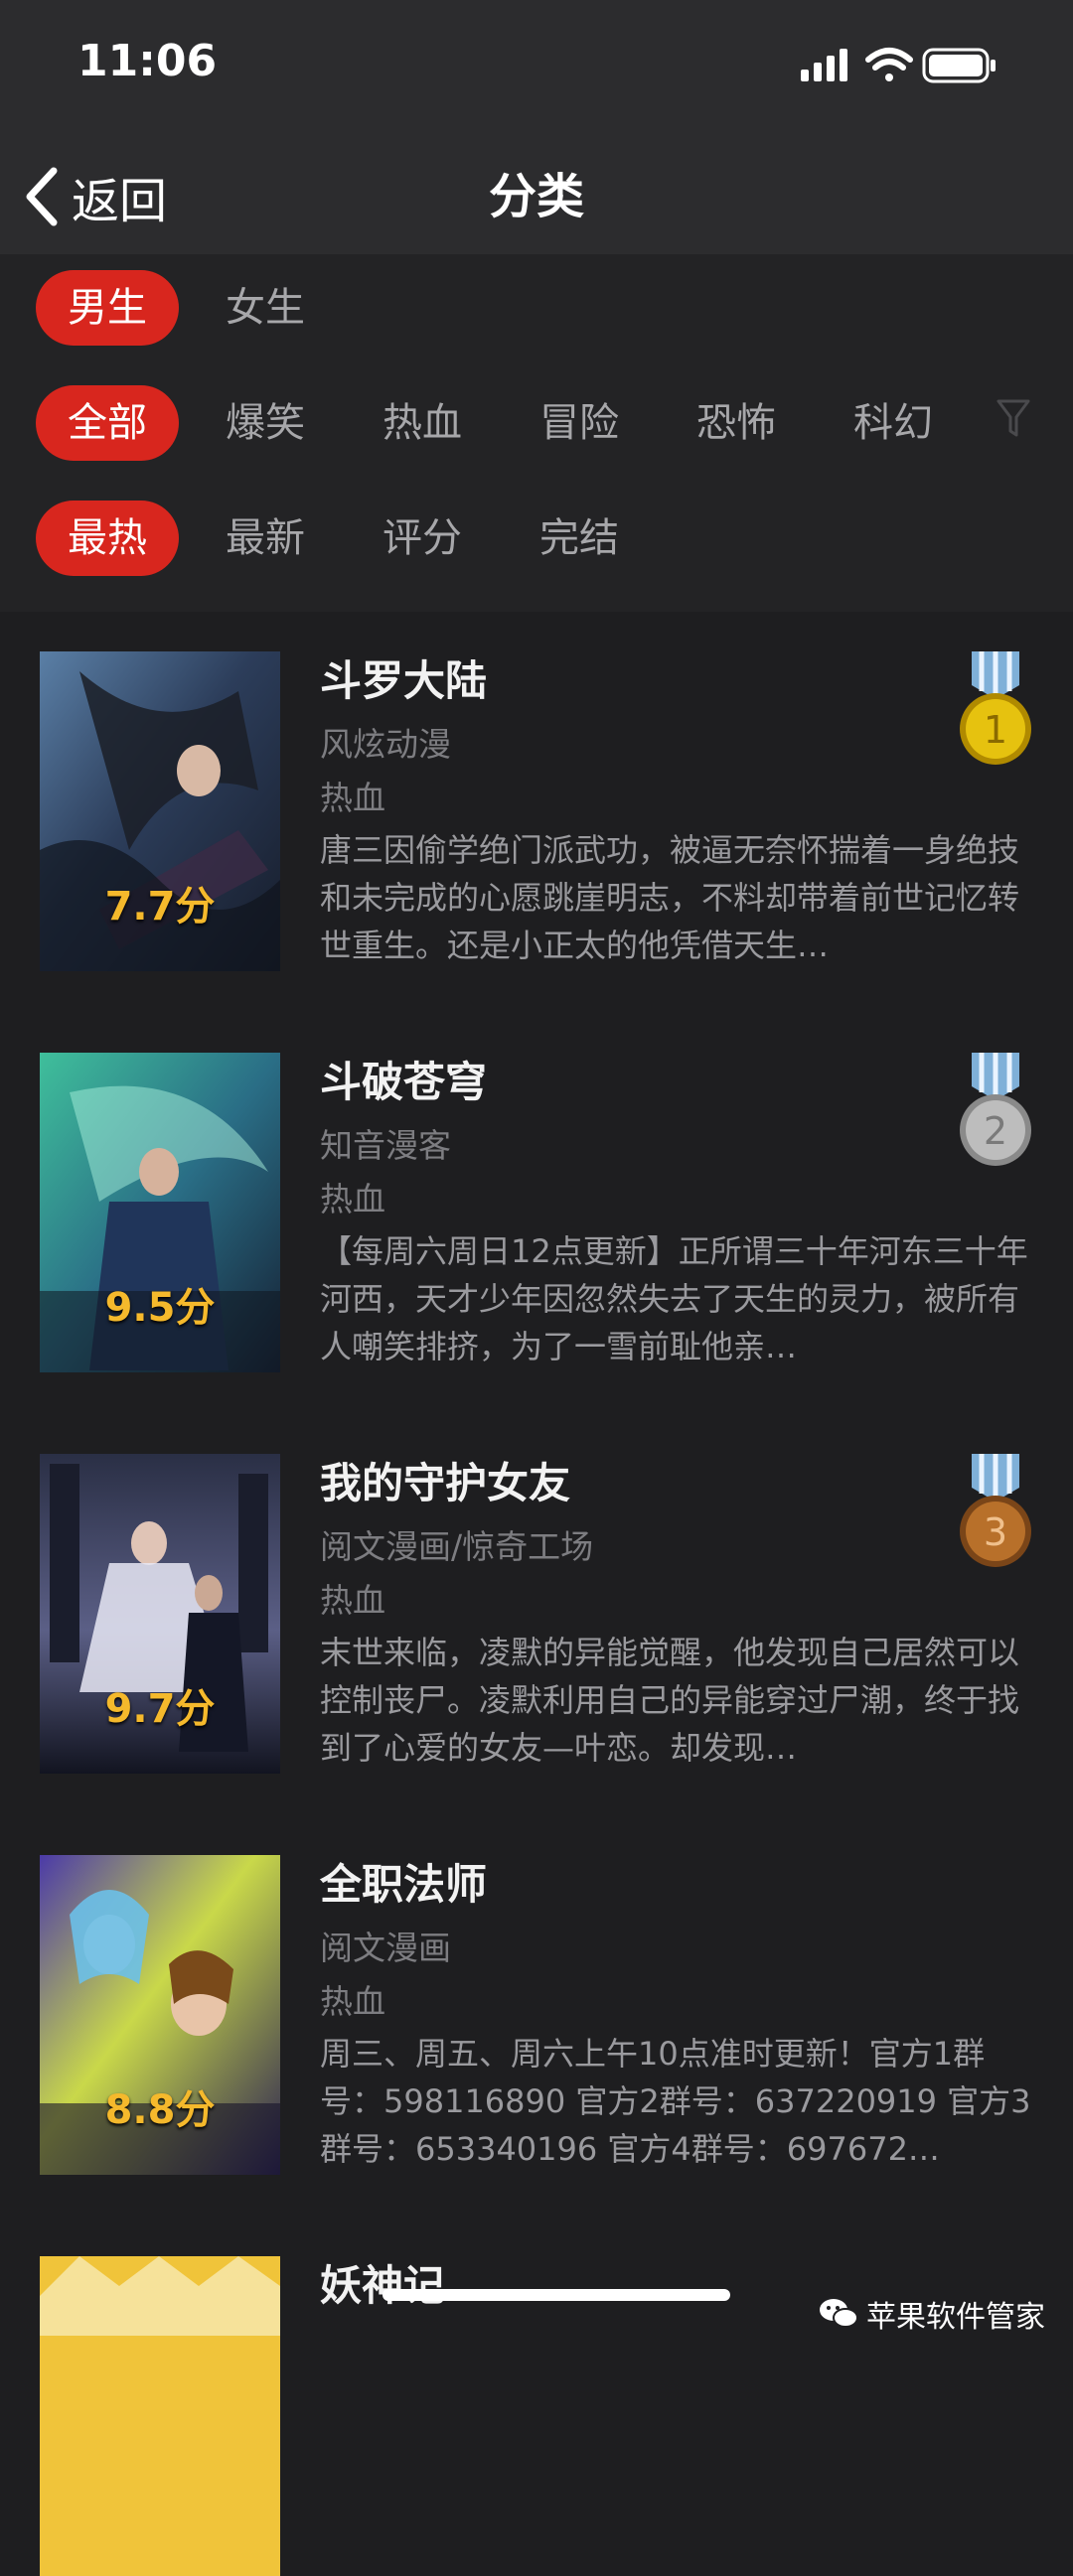 The height and width of the screenshot is (2576, 1073). Describe the element at coordinates (42, 197) in the screenshot. I see `chevron-left-icon` at that location.